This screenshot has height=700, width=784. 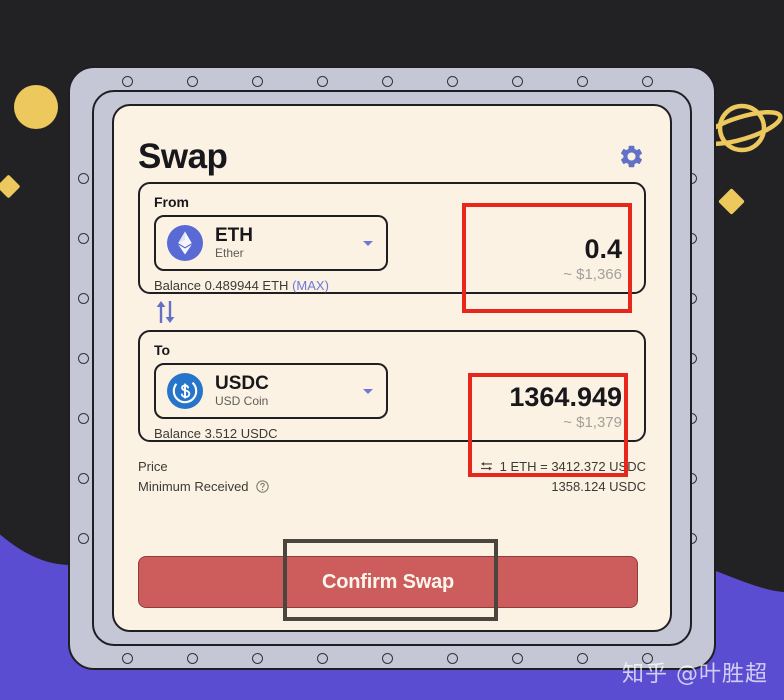 I want to click on to-token-select: USDC USD Coin, so click(x=271, y=391).